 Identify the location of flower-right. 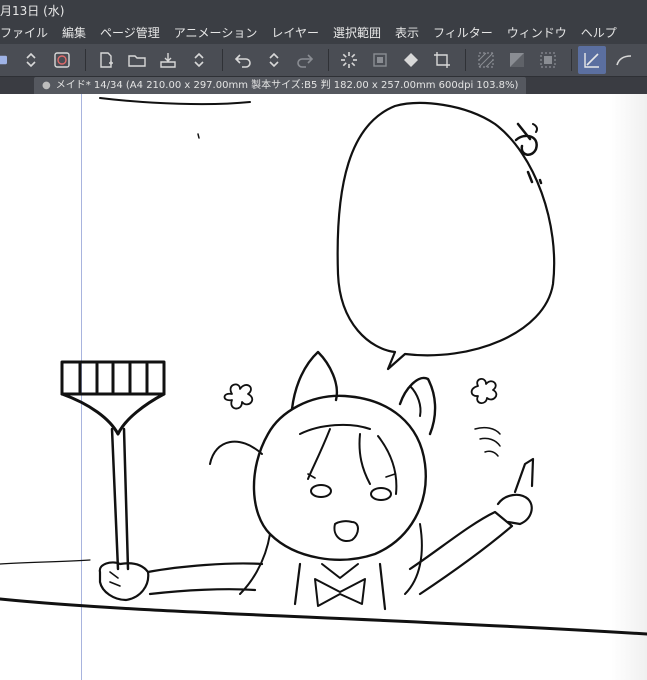
(484, 391).